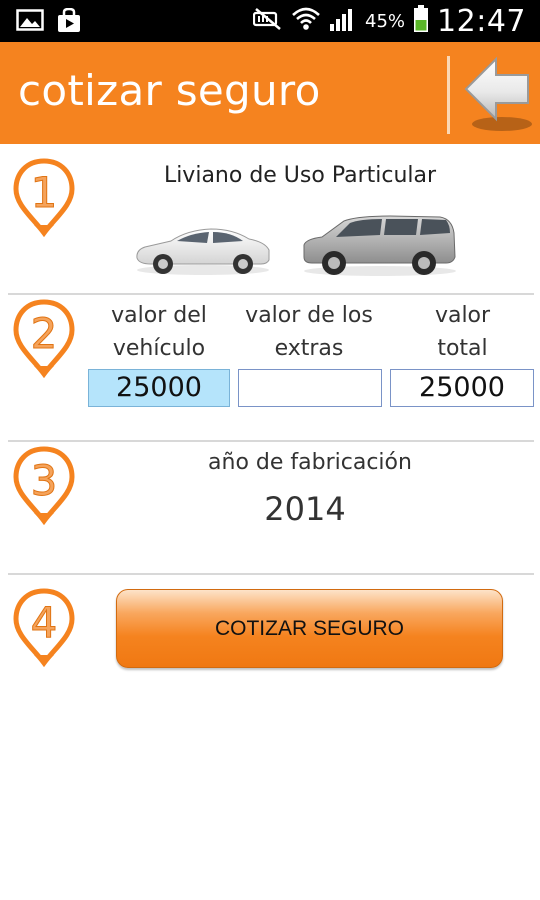 Image resolution: width=540 pixels, height=900 pixels. Describe the element at coordinates (421, 21) in the screenshot. I see `battery-icon` at that location.